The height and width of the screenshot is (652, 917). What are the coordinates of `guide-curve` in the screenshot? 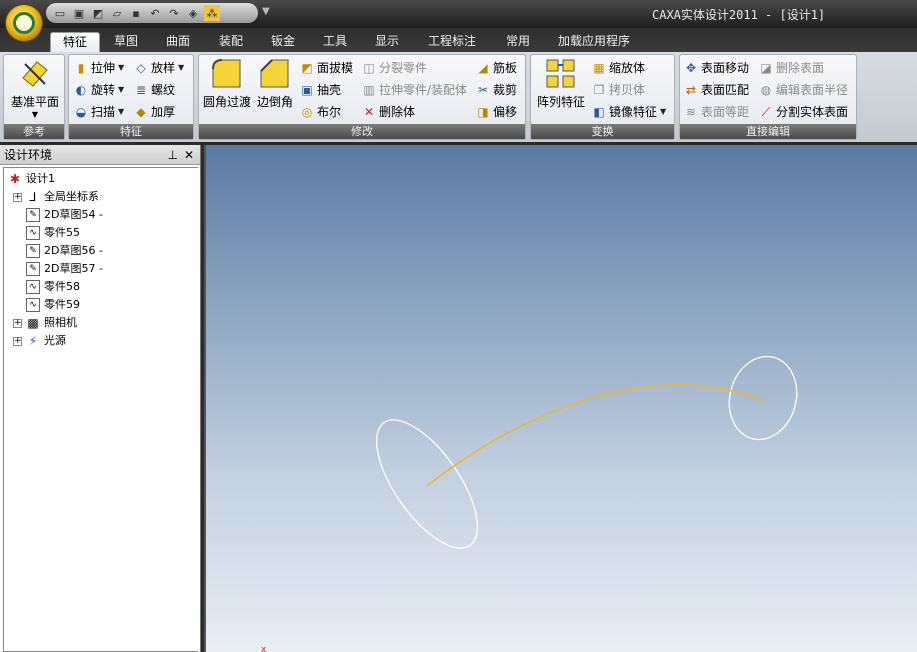 It's located at (595, 435).